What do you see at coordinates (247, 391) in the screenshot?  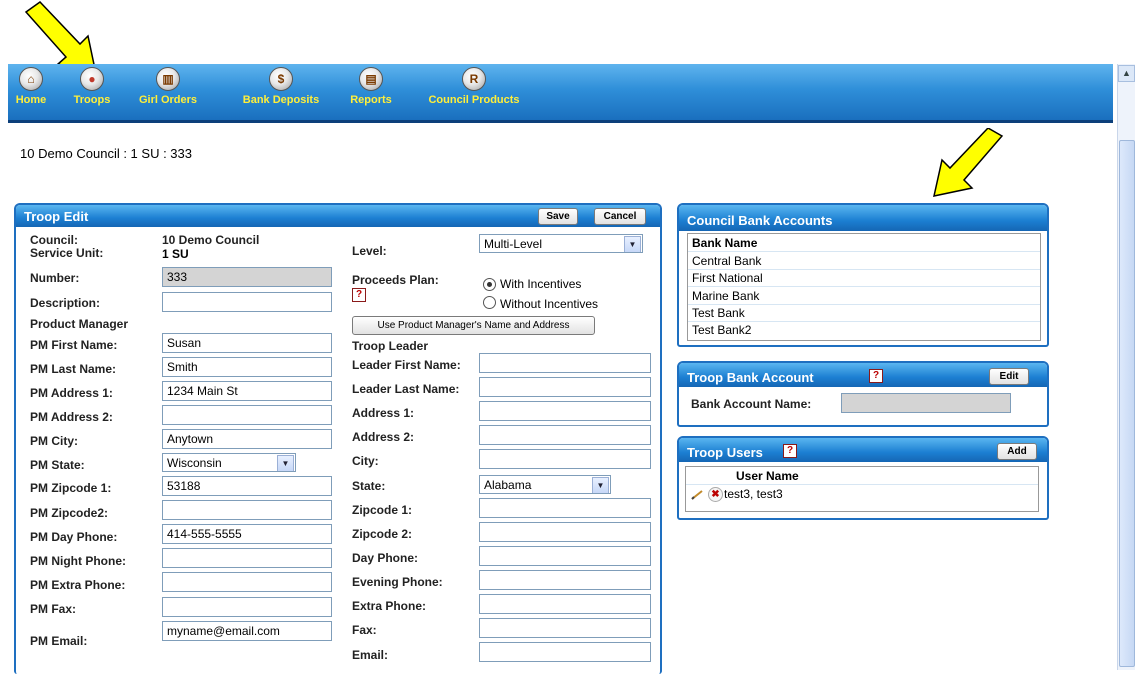 I see `pm-address1-field: 1234 Main St` at bounding box center [247, 391].